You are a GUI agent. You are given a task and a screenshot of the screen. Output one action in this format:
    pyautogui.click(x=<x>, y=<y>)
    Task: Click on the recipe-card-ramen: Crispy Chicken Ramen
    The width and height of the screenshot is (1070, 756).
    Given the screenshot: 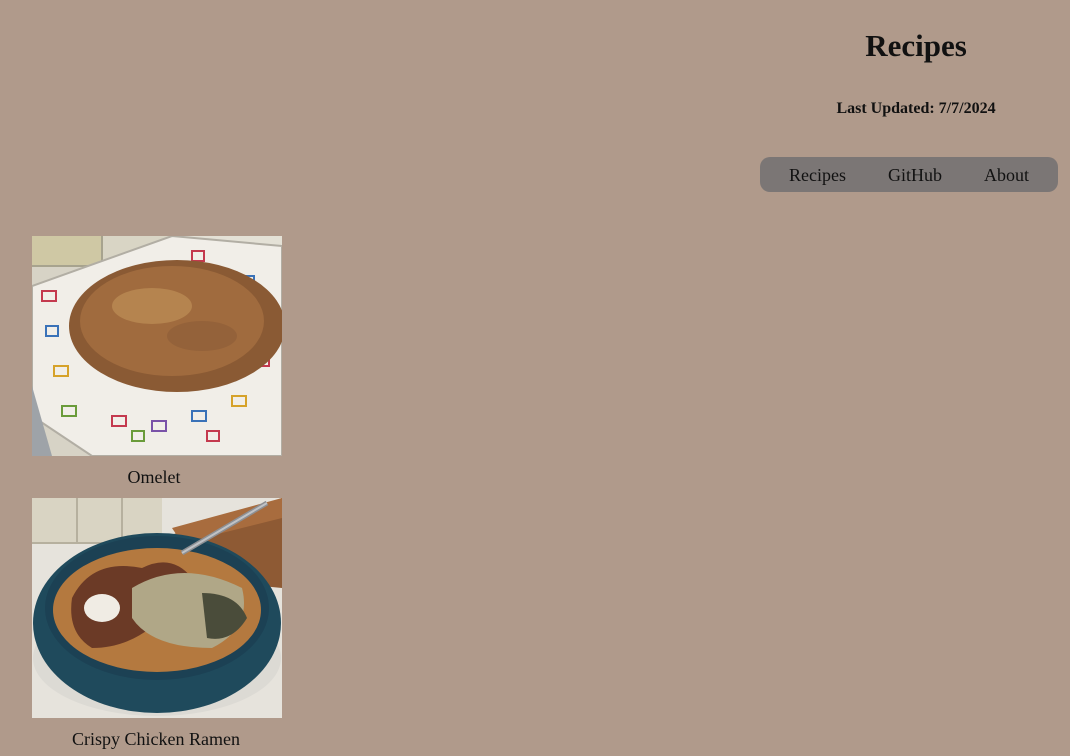 What is the action you would take?
    pyautogui.click(x=157, y=623)
    